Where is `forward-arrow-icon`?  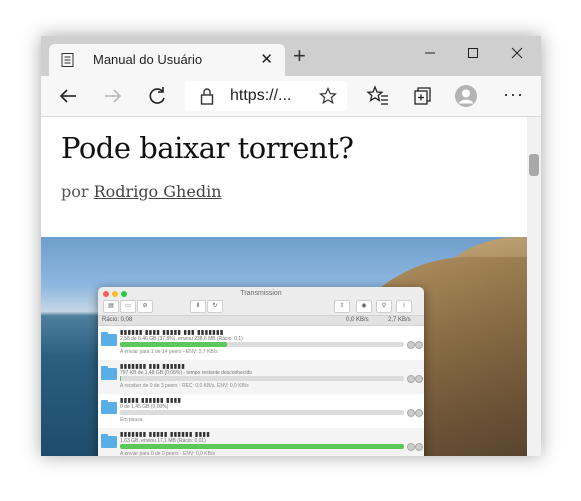
forward-arrow-icon is located at coordinates (113, 96).